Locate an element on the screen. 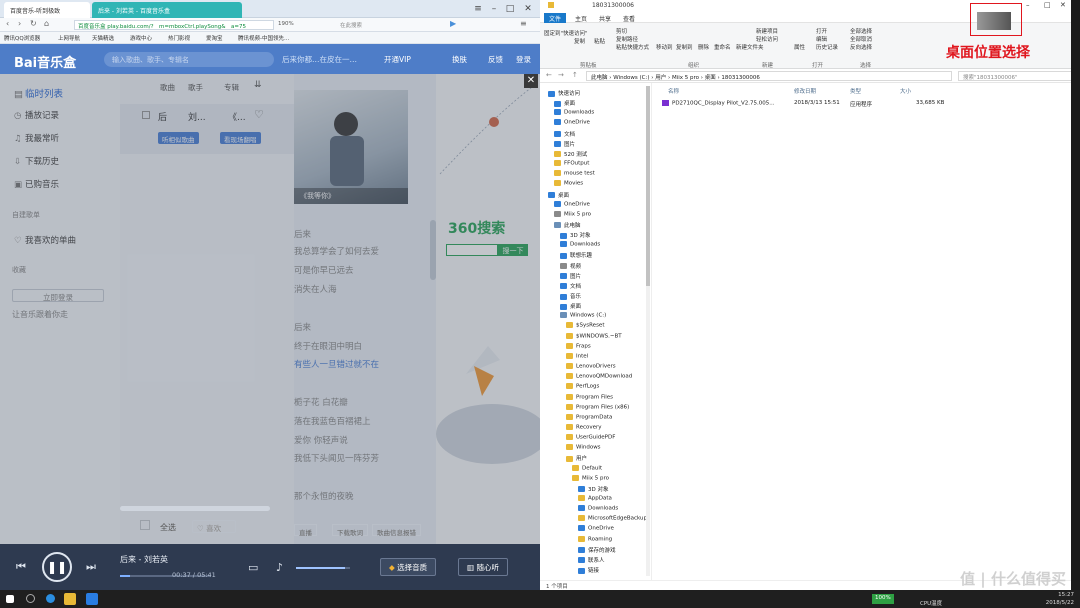 The height and width of the screenshot is (608, 1080). nav-item: 链接 is located at coordinates (588, 570).